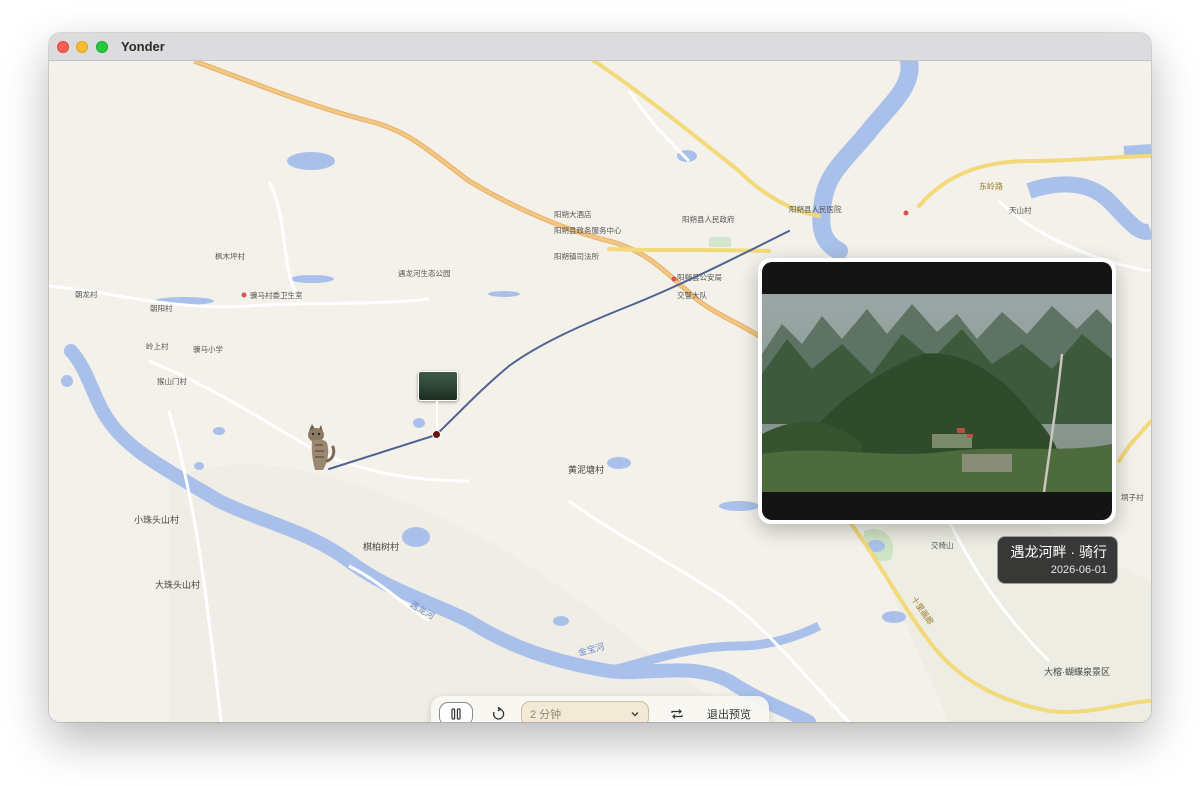 The image size is (1200, 786). Describe the element at coordinates (588, 230) in the screenshot. I see `label-gov-center: 阳朔县政务服务中心` at that location.